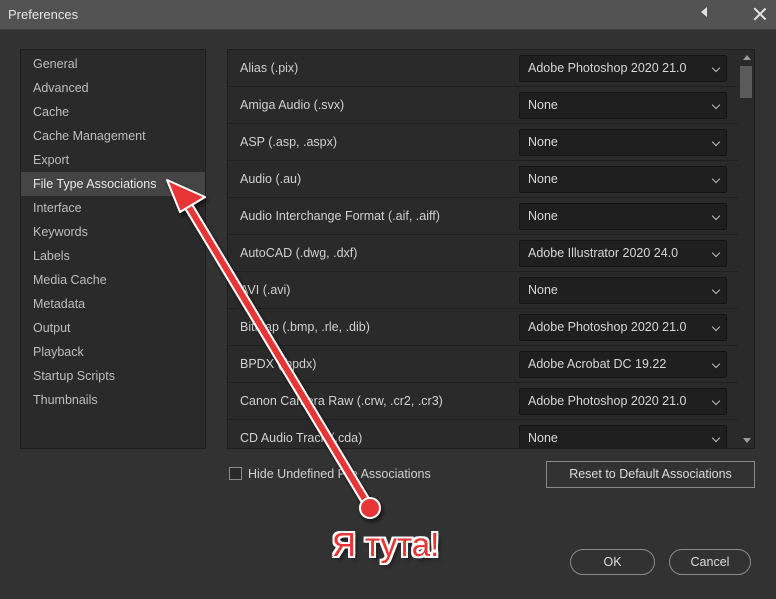 The height and width of the screenshot is (599, 776). I want to click on association-row: BPDX (.bpdx) Adobe Acrobat DC 19.22, so click(483, 364).